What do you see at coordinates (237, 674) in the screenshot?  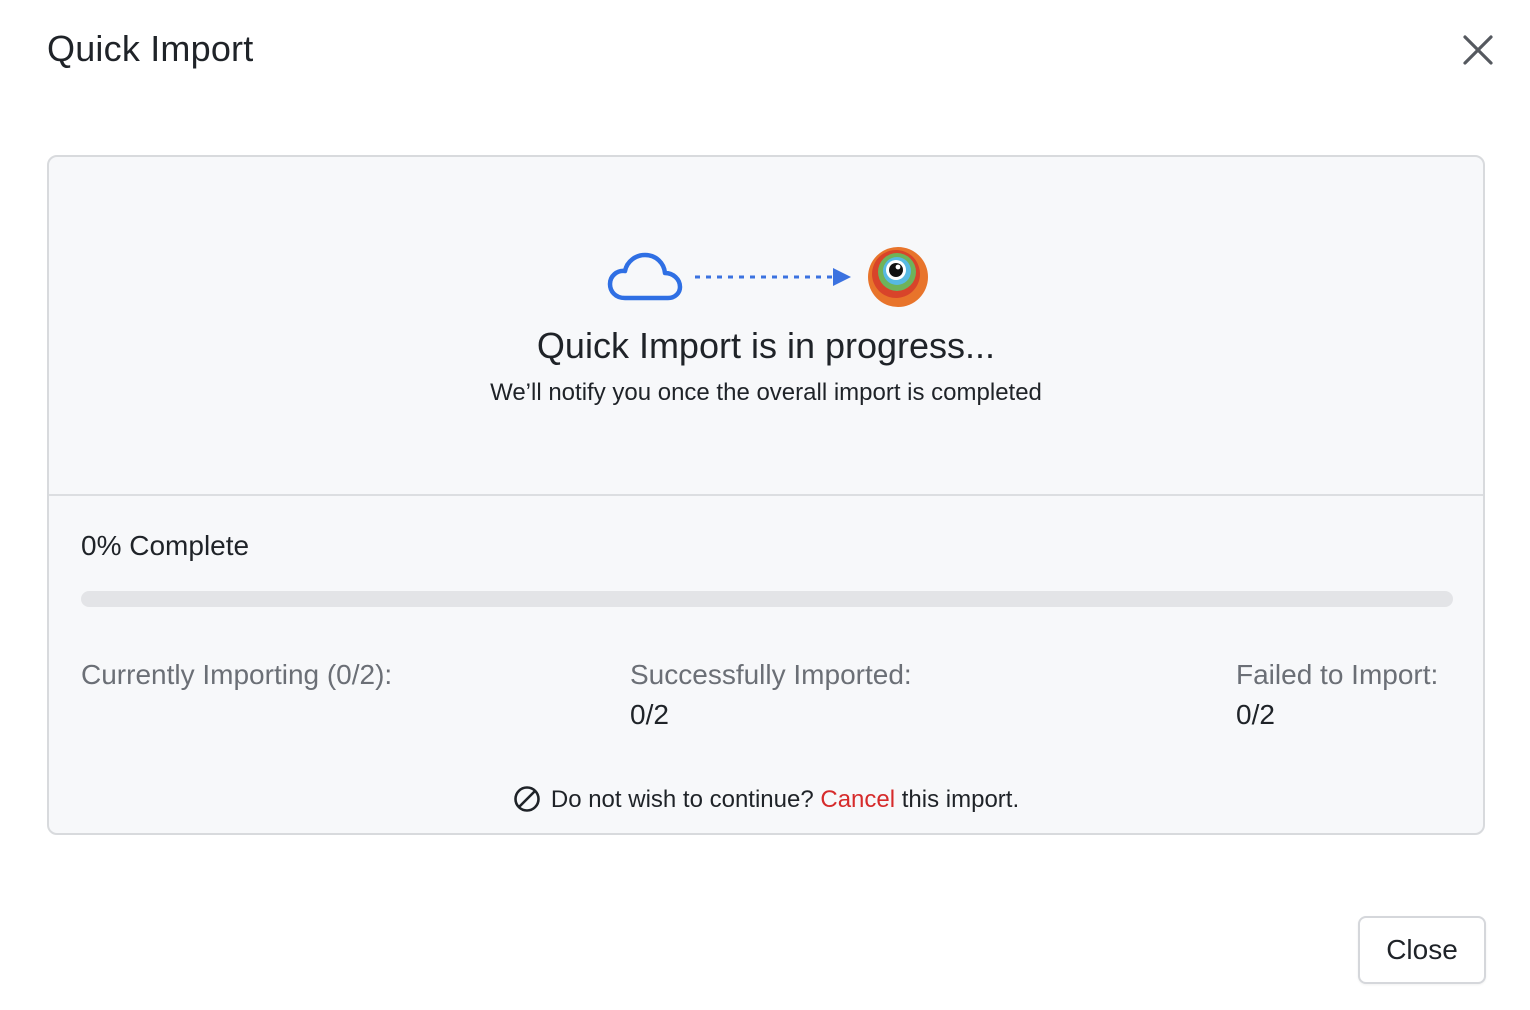 I see `currently-importing-label: Currently Importing (0/2):` at bounding box center [237, 674].